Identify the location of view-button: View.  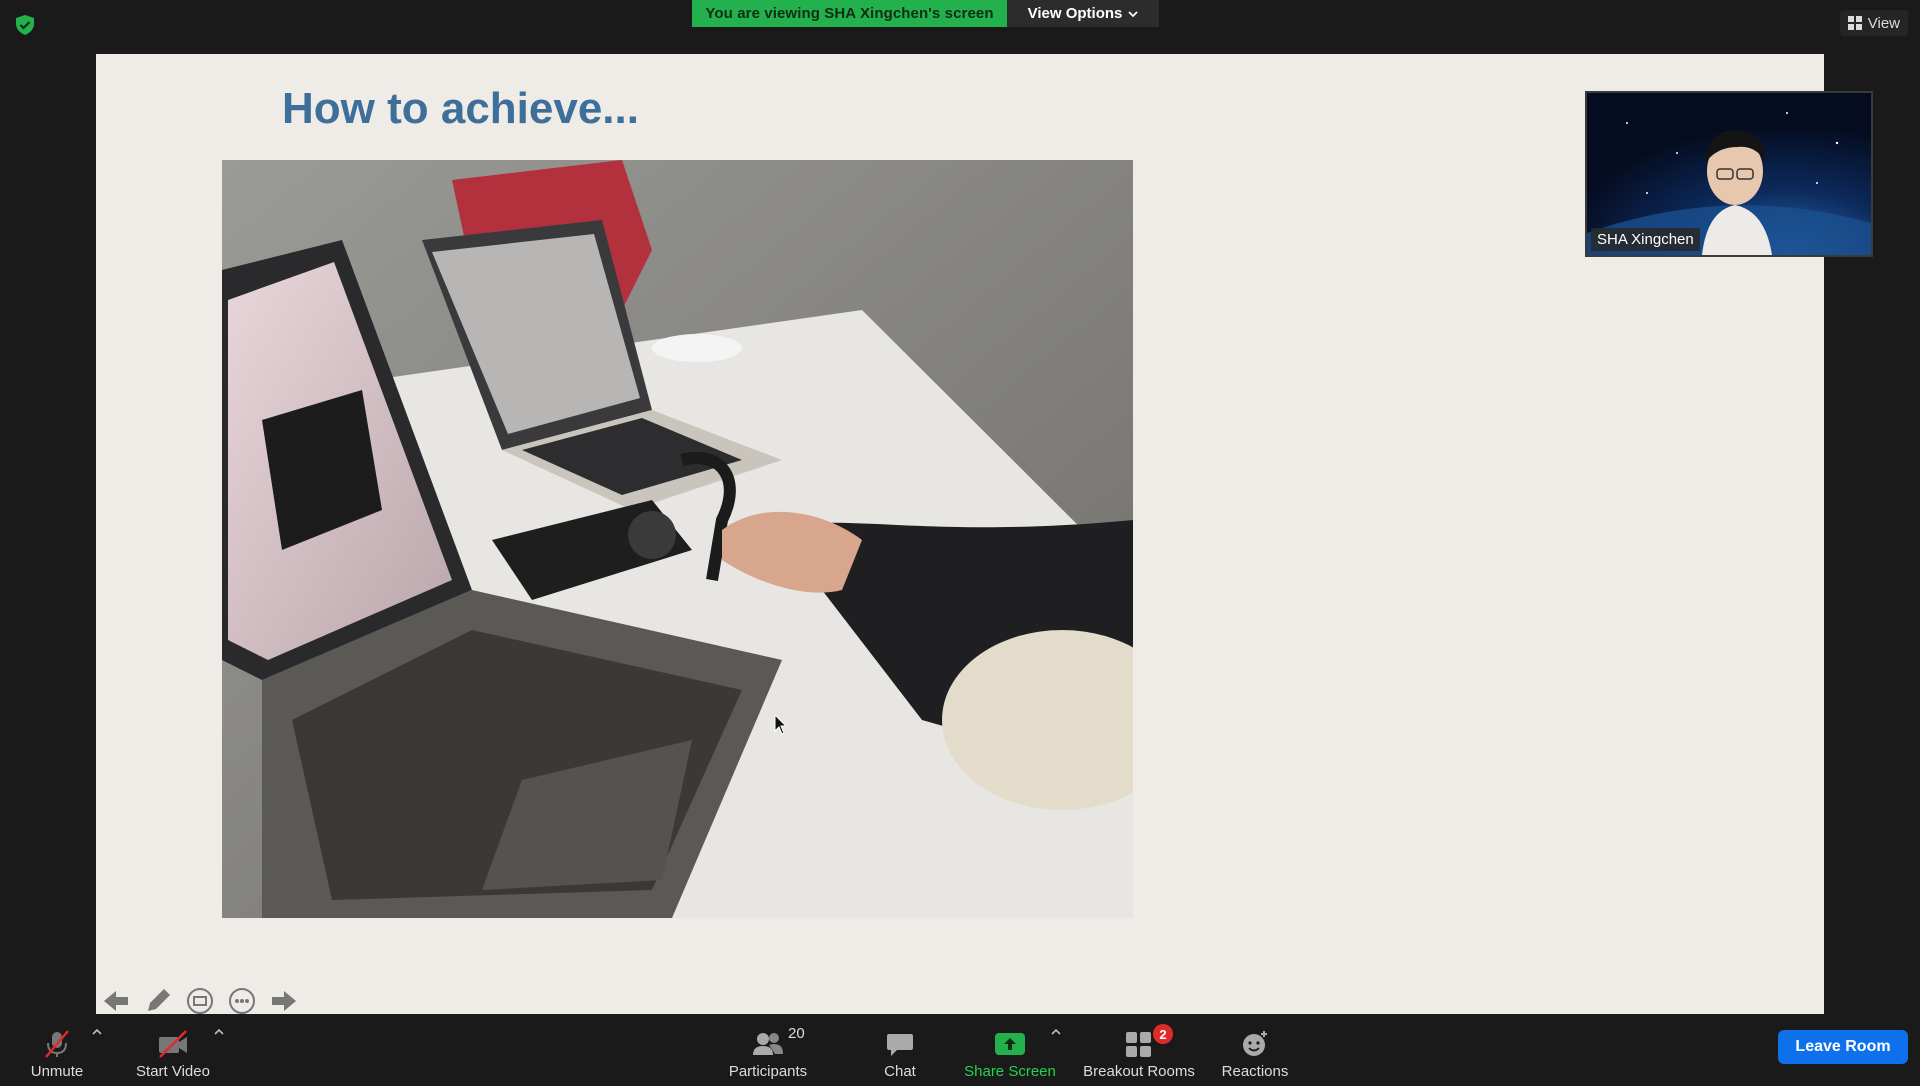
(1873, 23).